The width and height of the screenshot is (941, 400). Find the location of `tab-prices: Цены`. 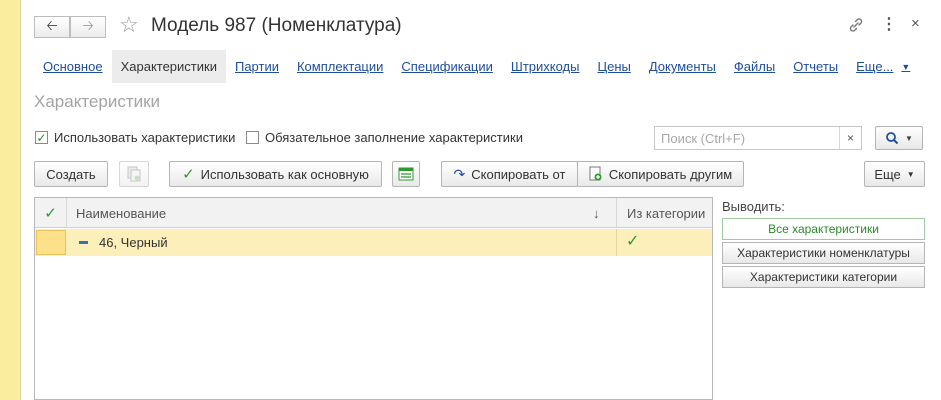

tab-prices: Цены is located at coordinates (613, 66).